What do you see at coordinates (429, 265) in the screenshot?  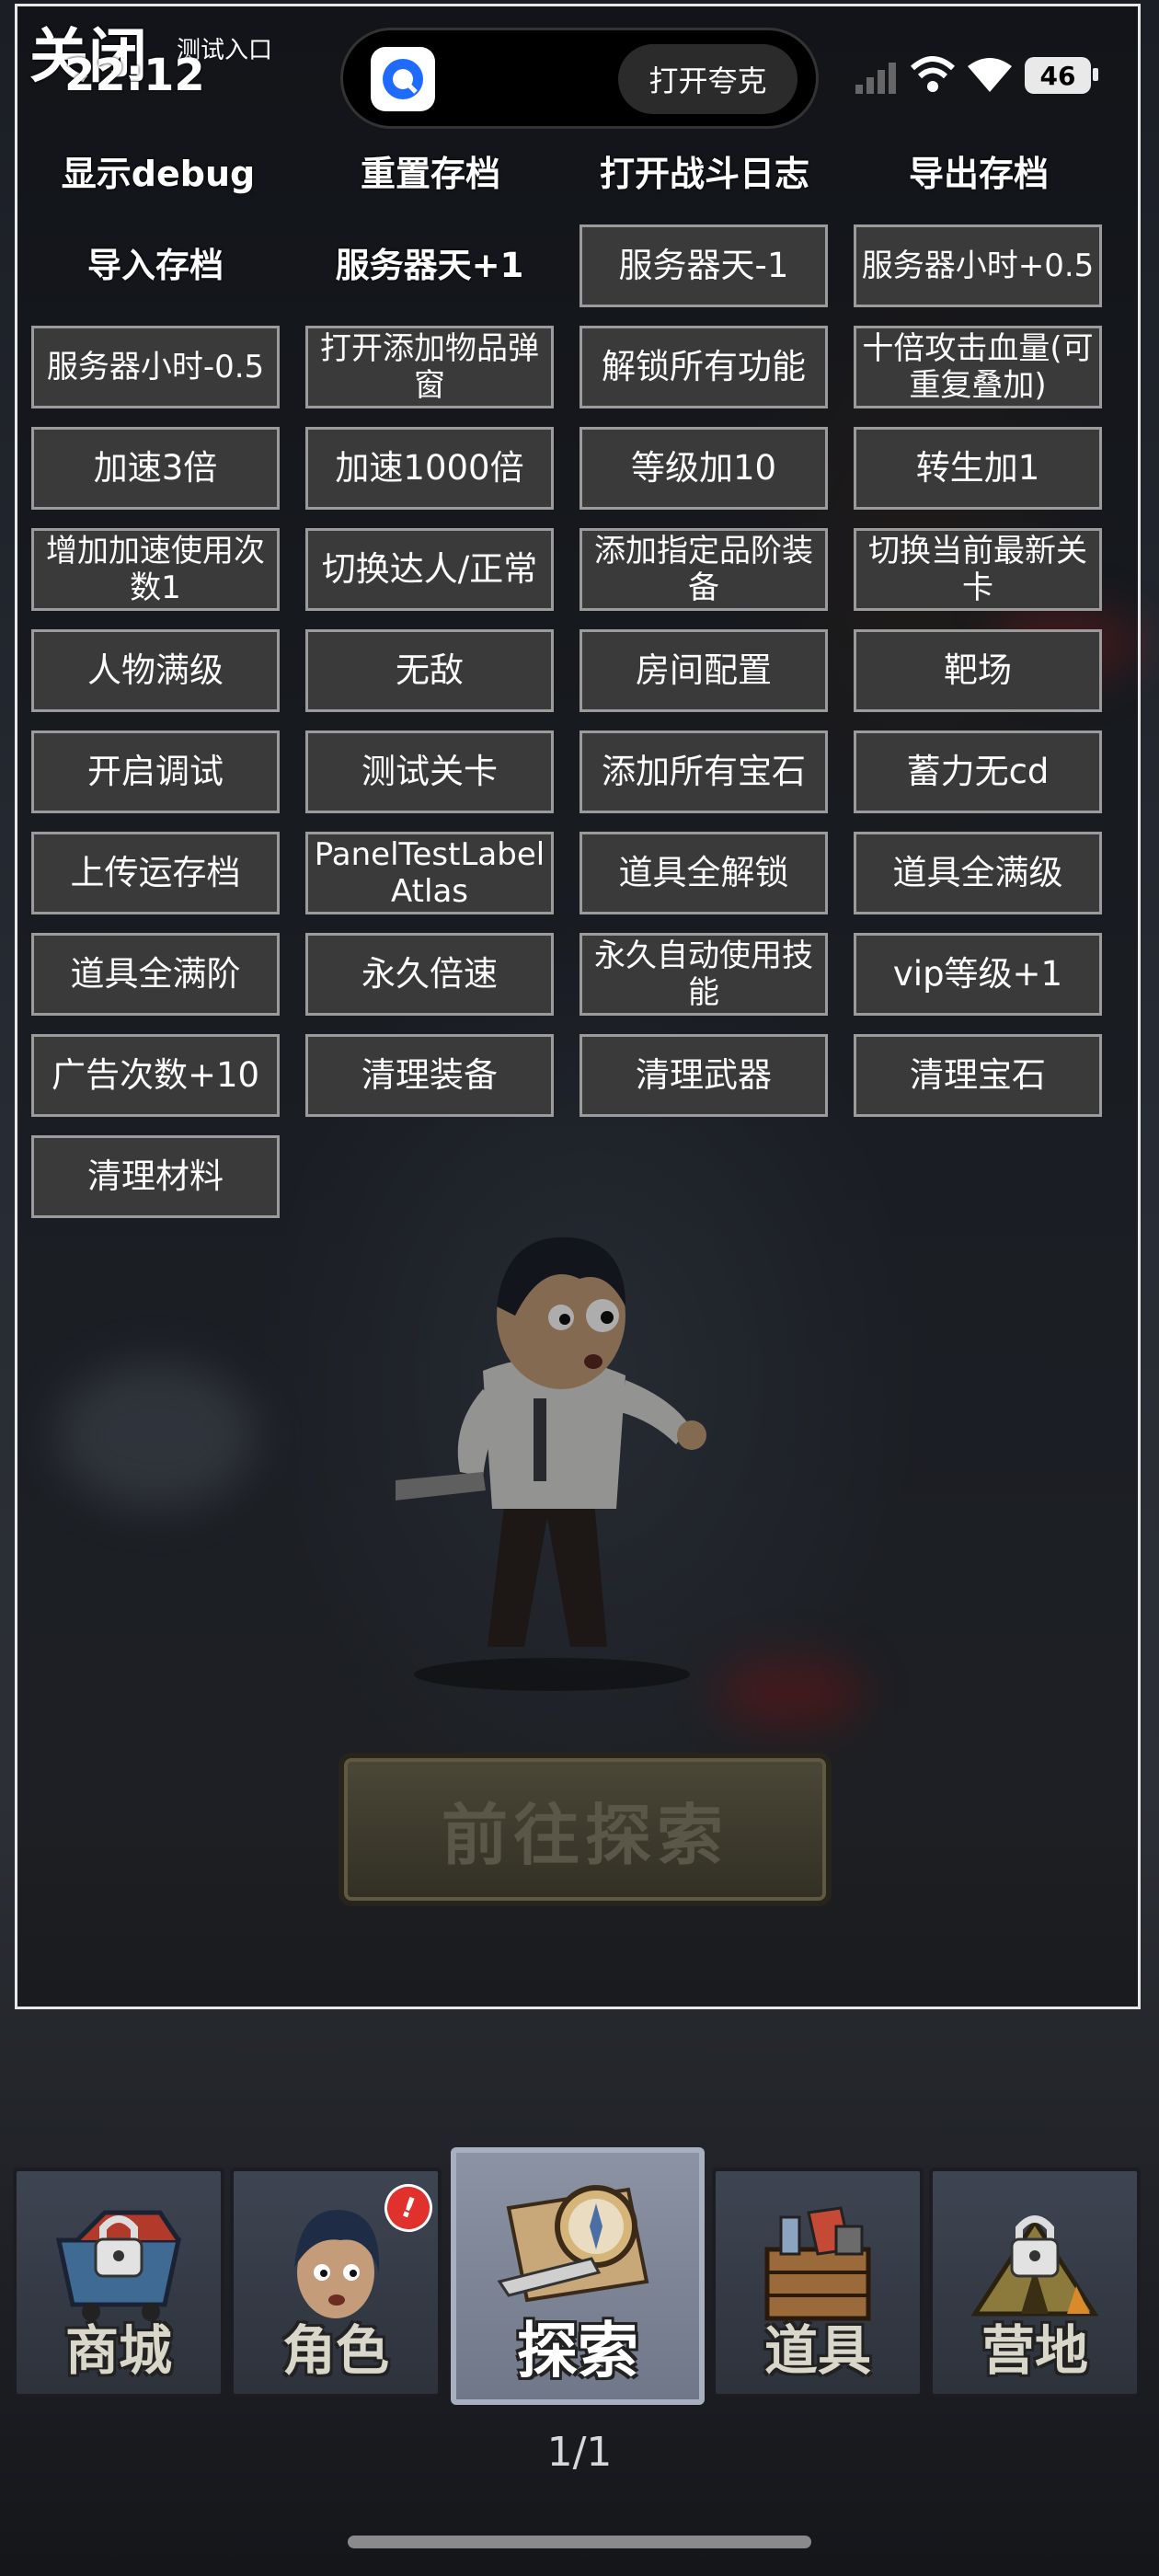 I see `server-day-plus-button: 服务器天+1` at bounding box center [429, 265].